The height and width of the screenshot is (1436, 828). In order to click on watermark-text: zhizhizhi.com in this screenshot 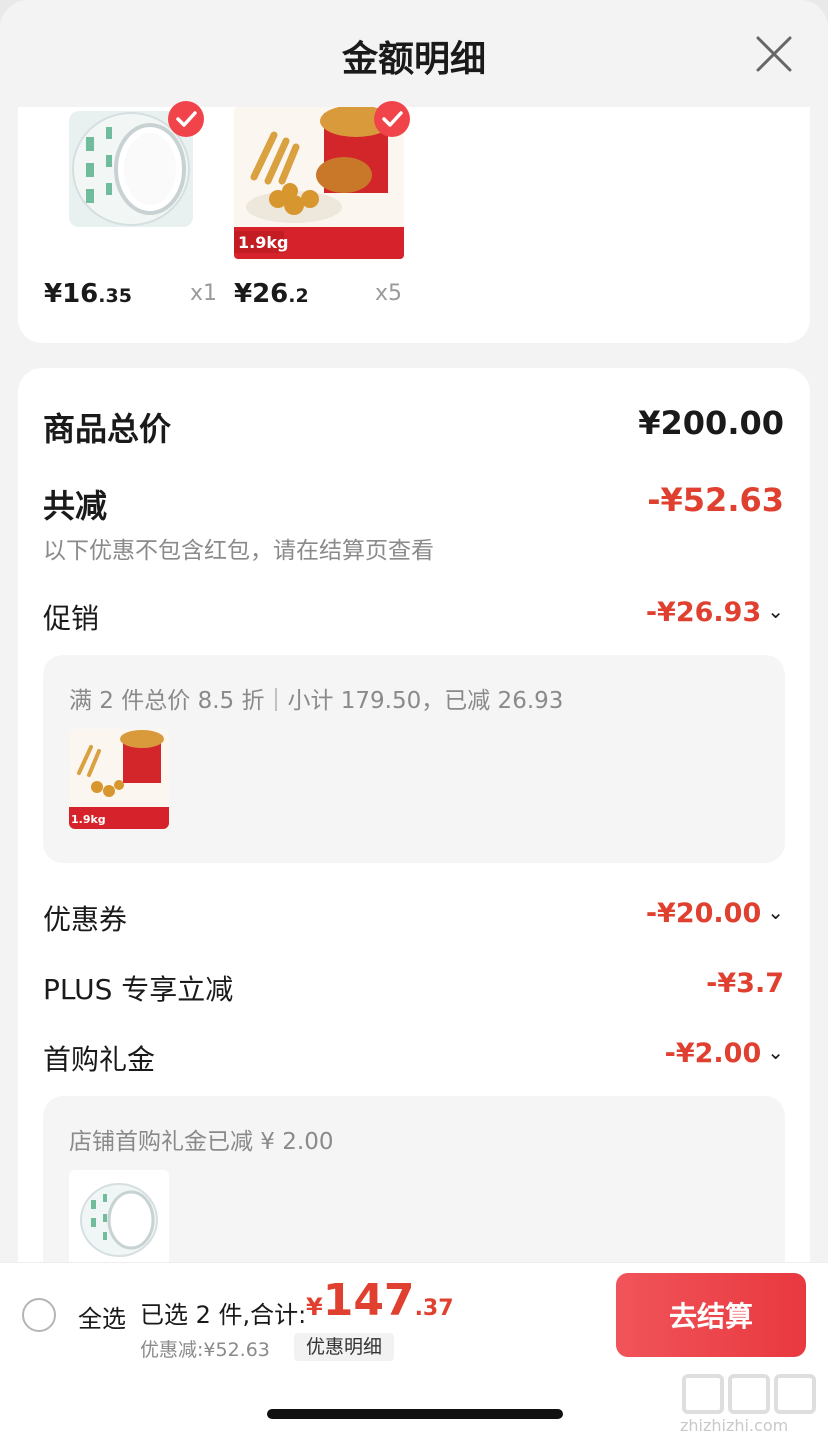, I will do `click(734, 1425)`.